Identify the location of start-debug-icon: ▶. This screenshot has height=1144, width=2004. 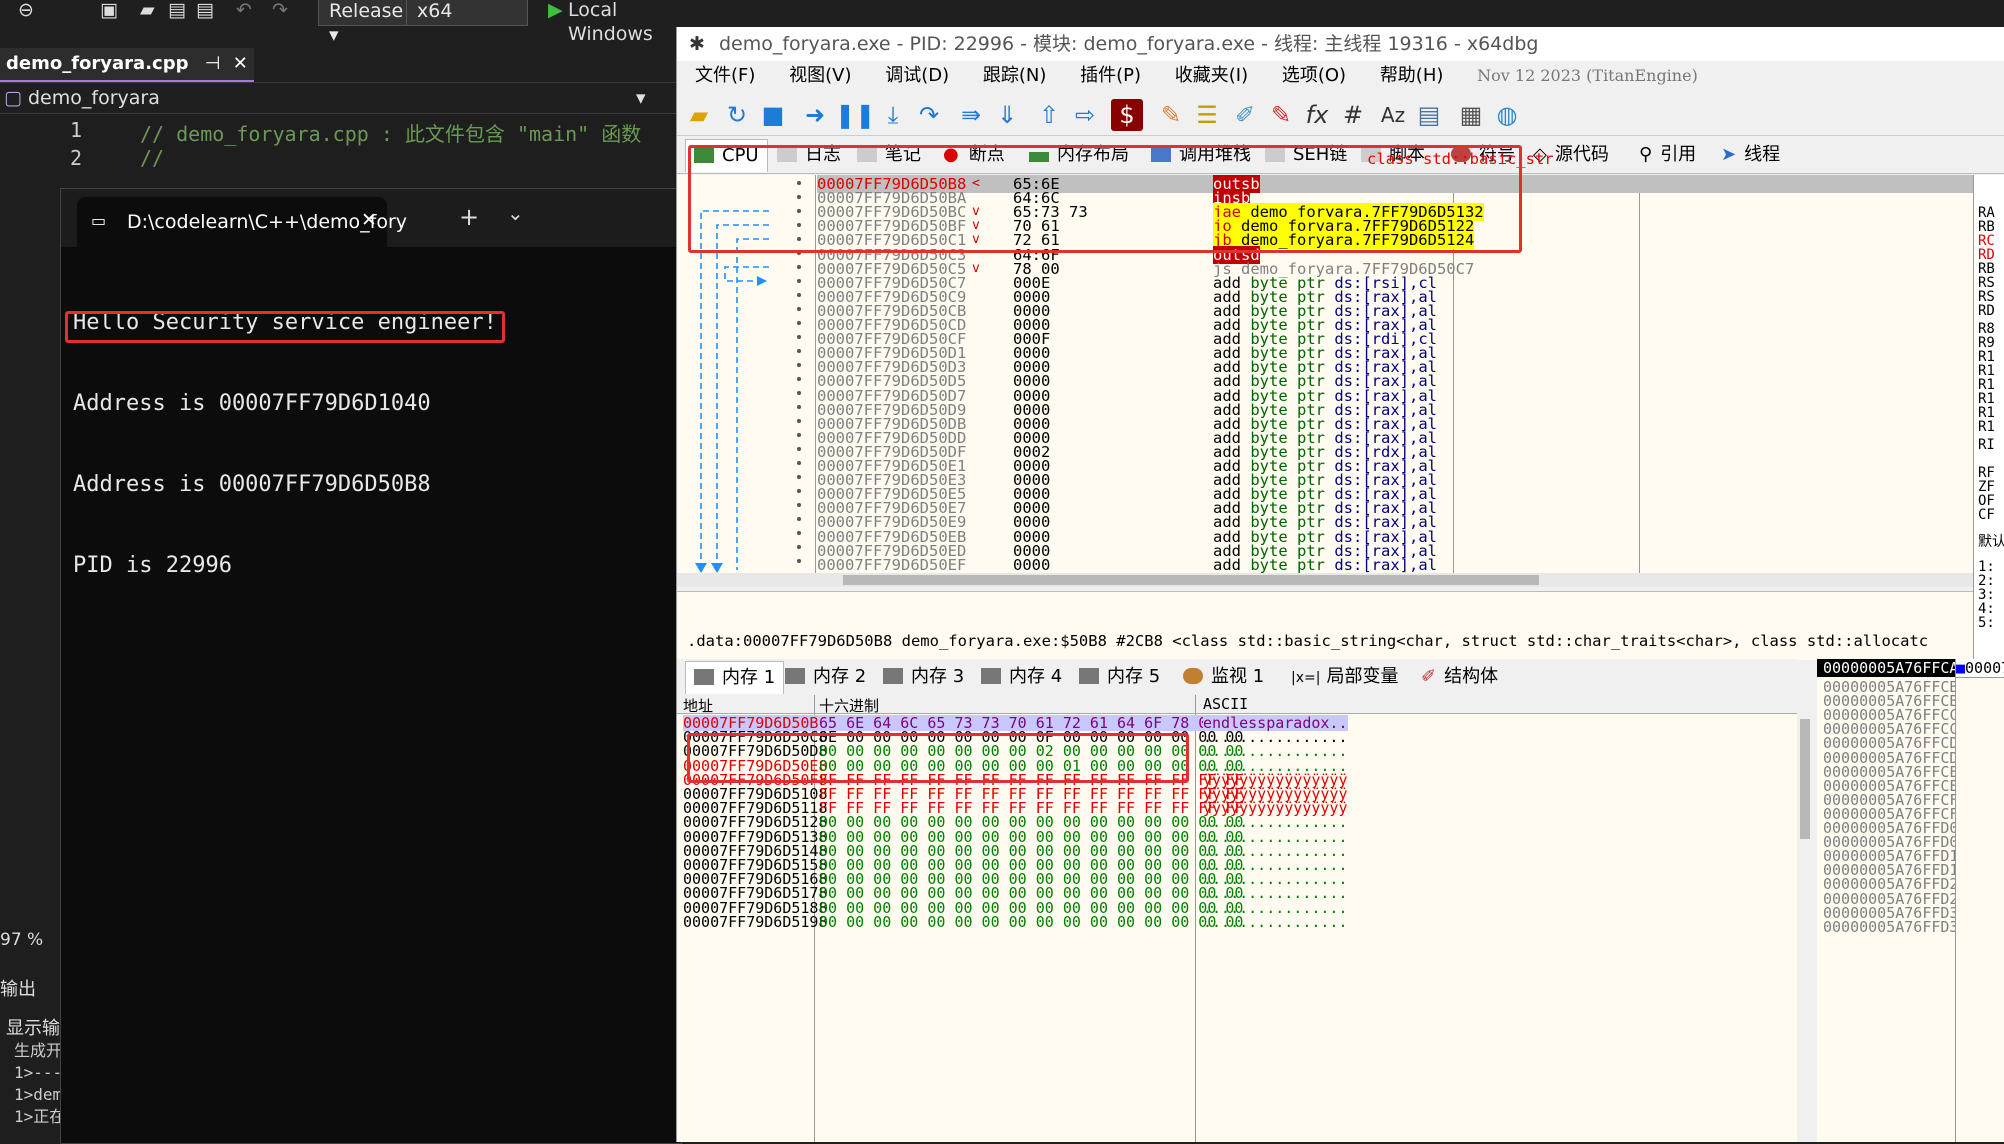
(555, 12).